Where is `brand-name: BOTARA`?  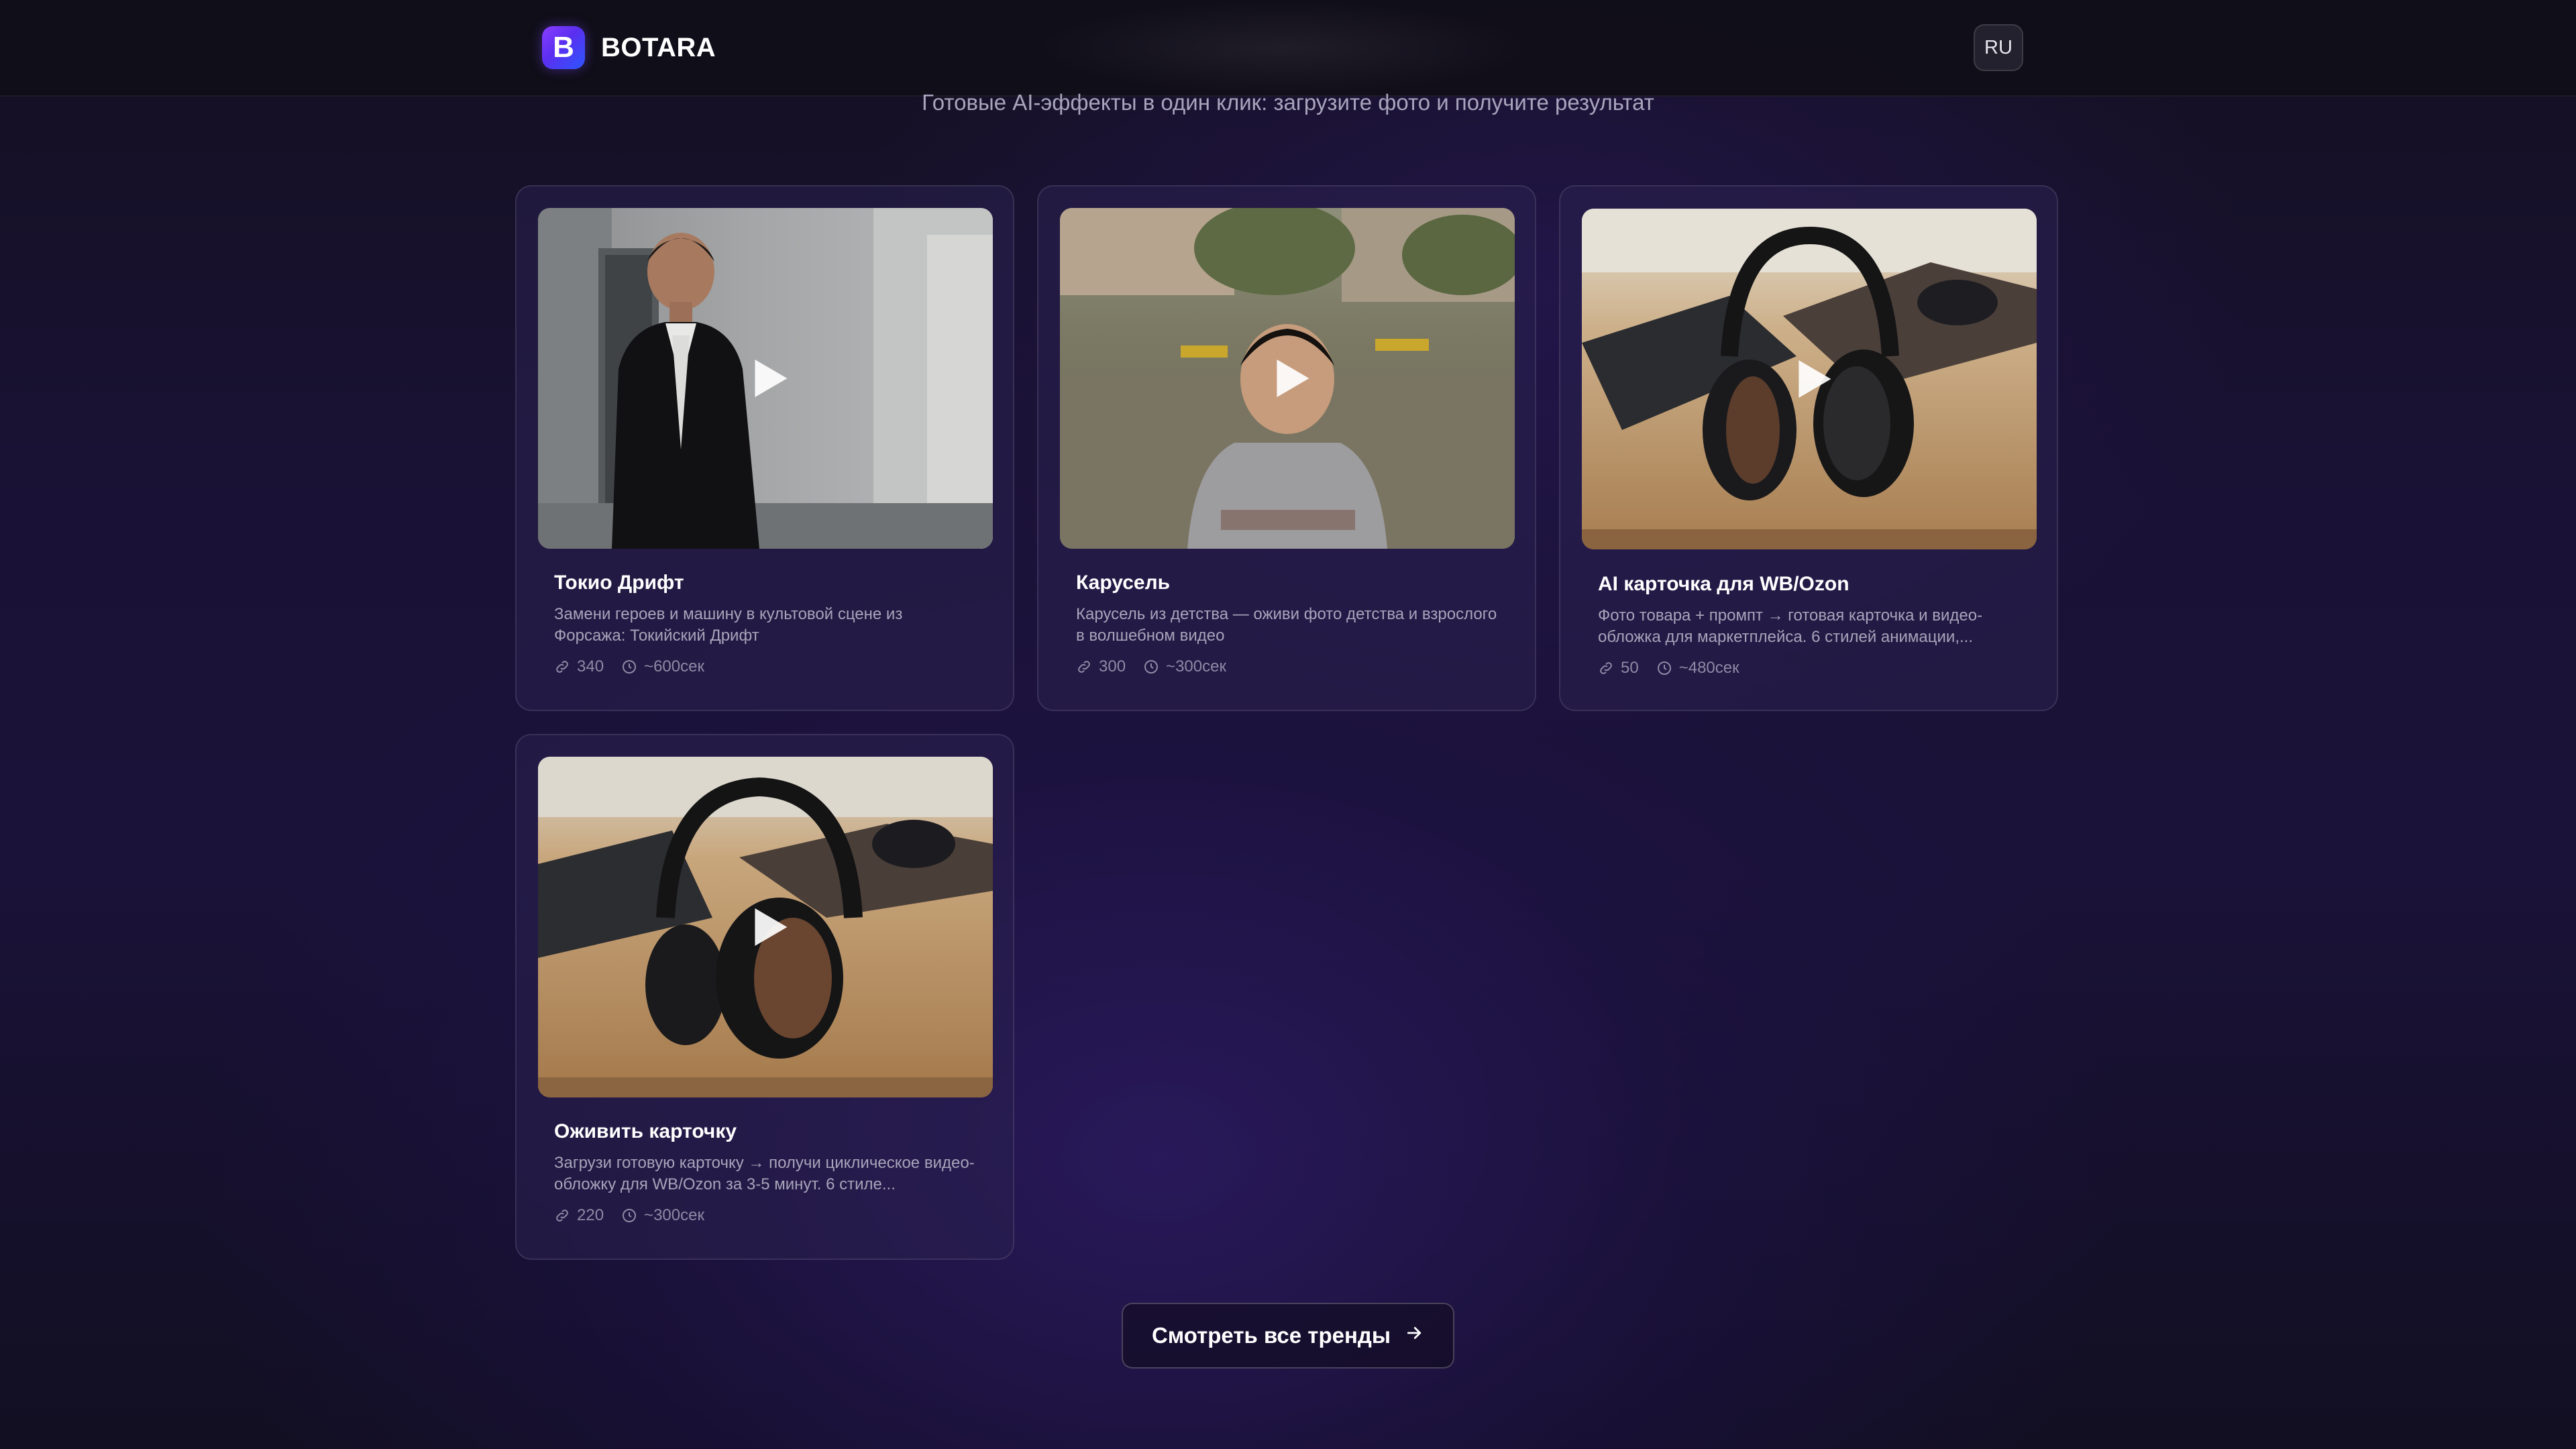
brand-name: BOTARA is located at coordinates (658, 47).